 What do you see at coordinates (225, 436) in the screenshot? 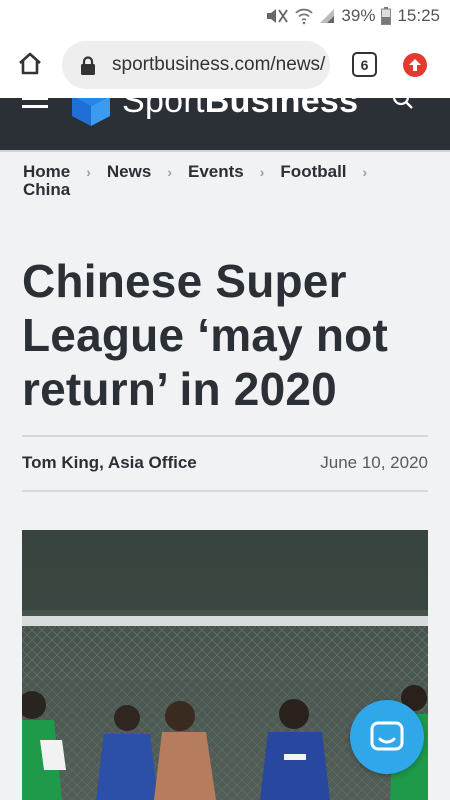
I see `byline-top-divider` at bounding box center [225, 436].